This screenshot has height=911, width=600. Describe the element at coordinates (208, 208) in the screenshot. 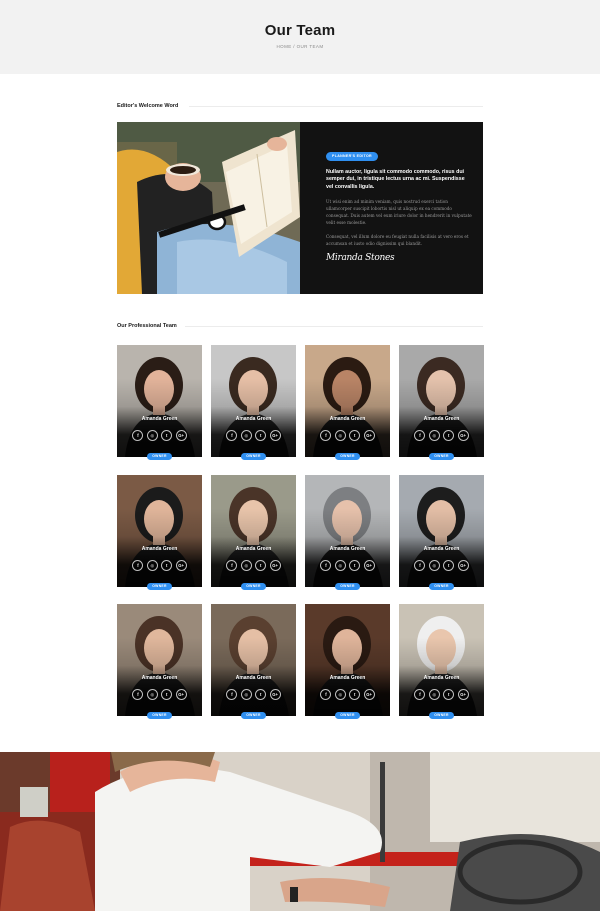

I see `editor-photo` at that location.